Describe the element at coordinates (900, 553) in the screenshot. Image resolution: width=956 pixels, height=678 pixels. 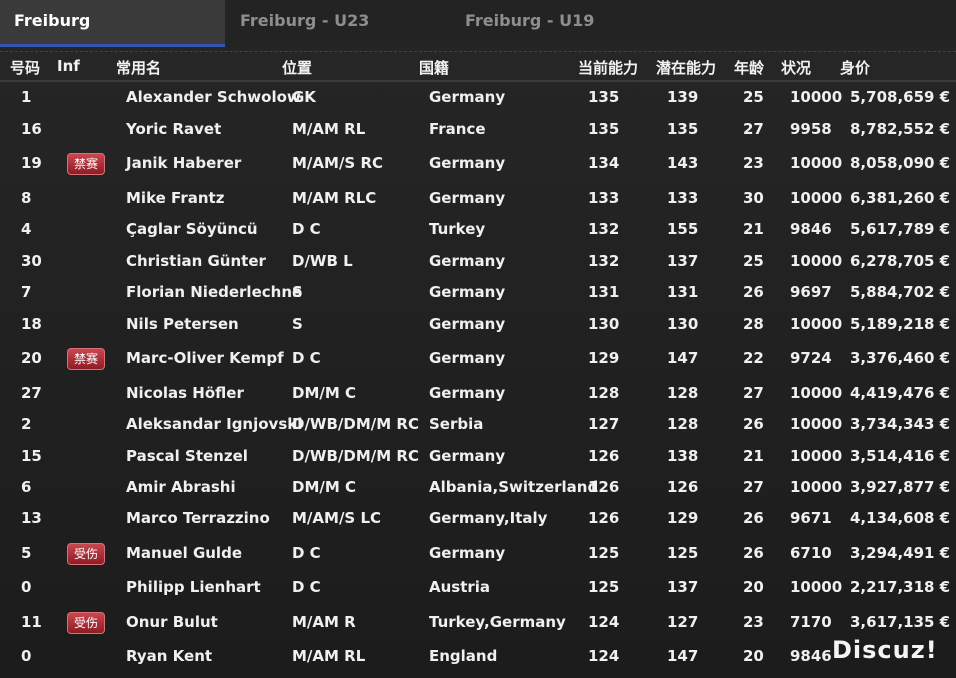
I see `player-value: 3,294,491 €` at that location.